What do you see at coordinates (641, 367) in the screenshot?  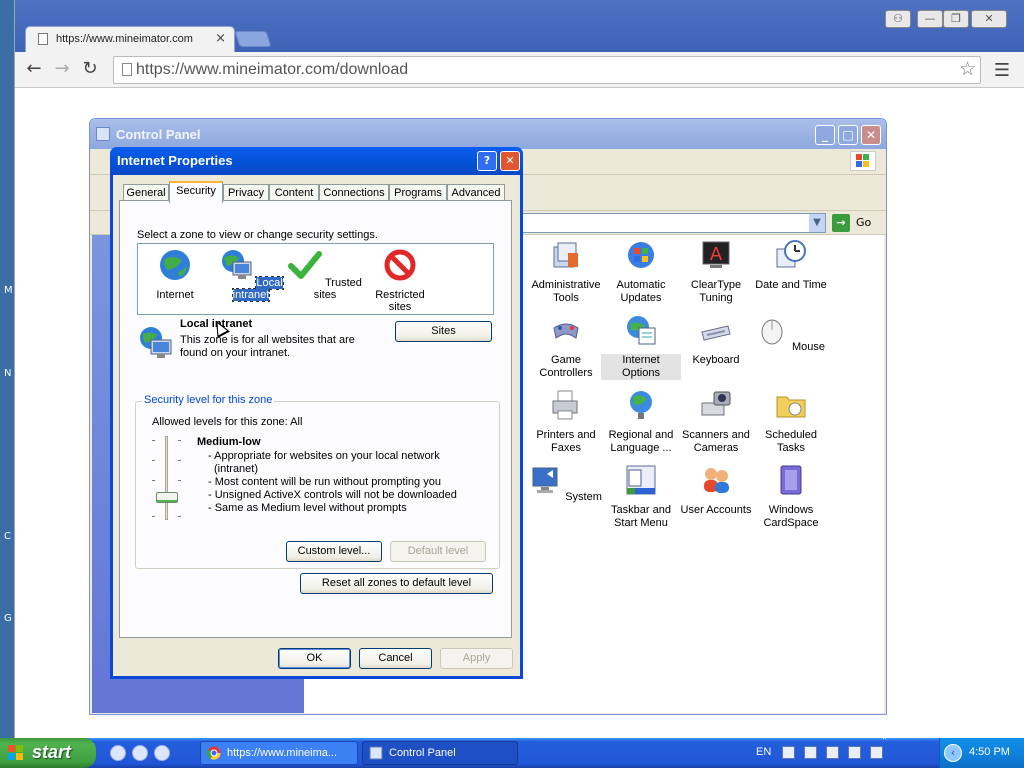 I see `cp-item-label: Internet Options` at bounding box center [641, 367].